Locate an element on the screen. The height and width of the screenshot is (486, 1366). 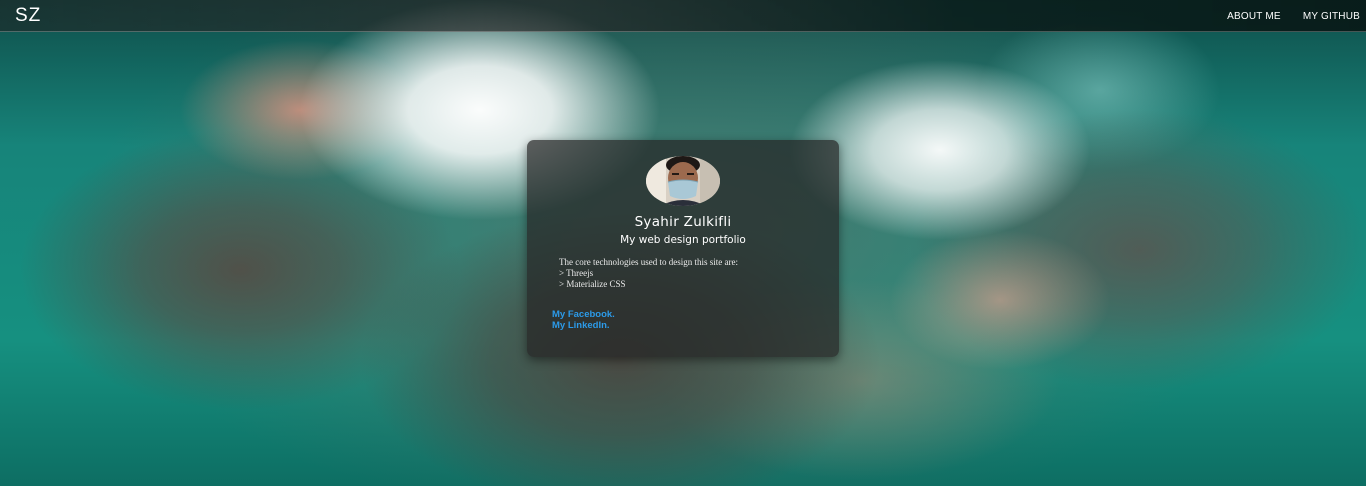
top-navbar: SZ ABOUT ME MY GITHUB is located at coordinates (683, 16).